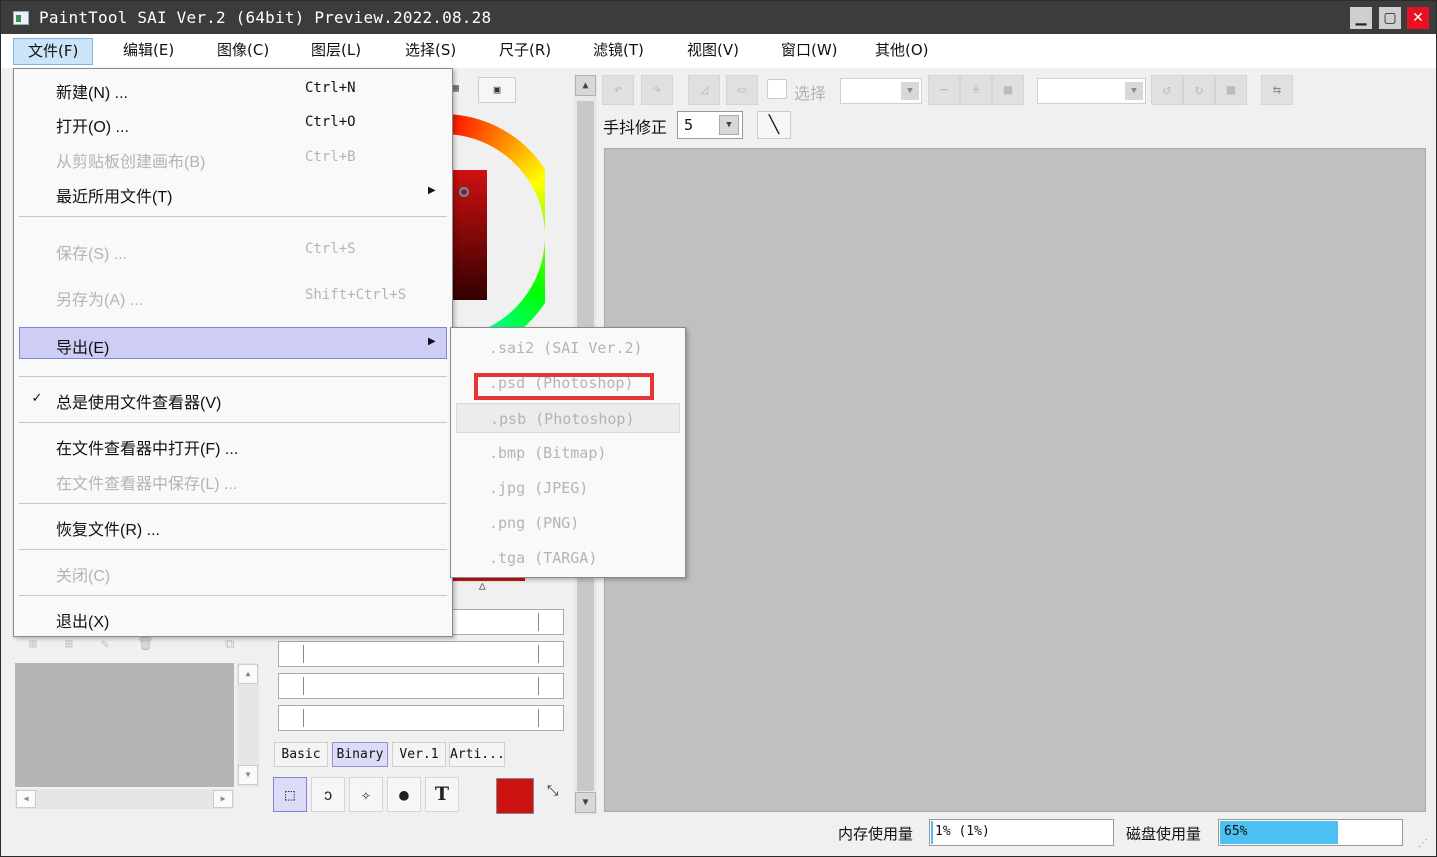 The image size is (1437, 857). I want to click on menu-item-save: 保存(S) ... Ctrl+S, so click(233, 249).